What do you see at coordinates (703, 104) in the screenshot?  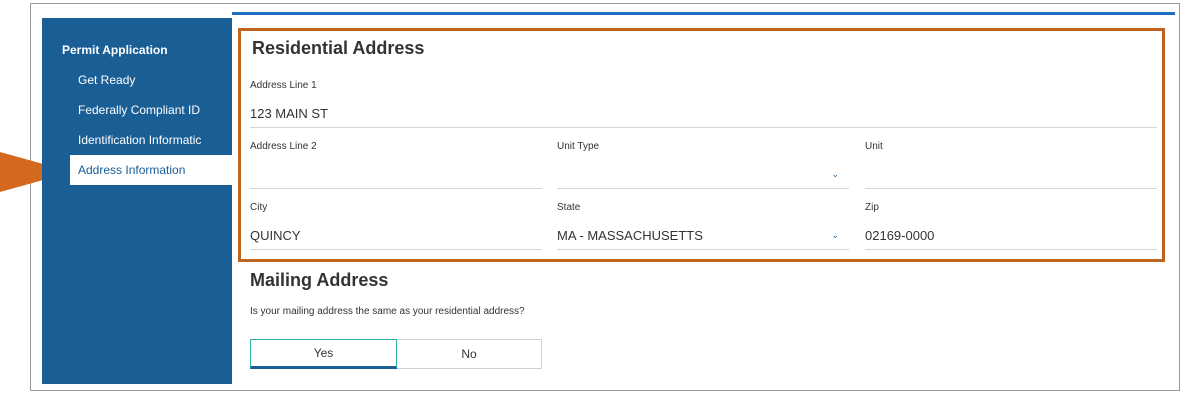 I see `address-line-1-field: Address Line 1 123 MAIN ST` at bounding box center [703, 104].